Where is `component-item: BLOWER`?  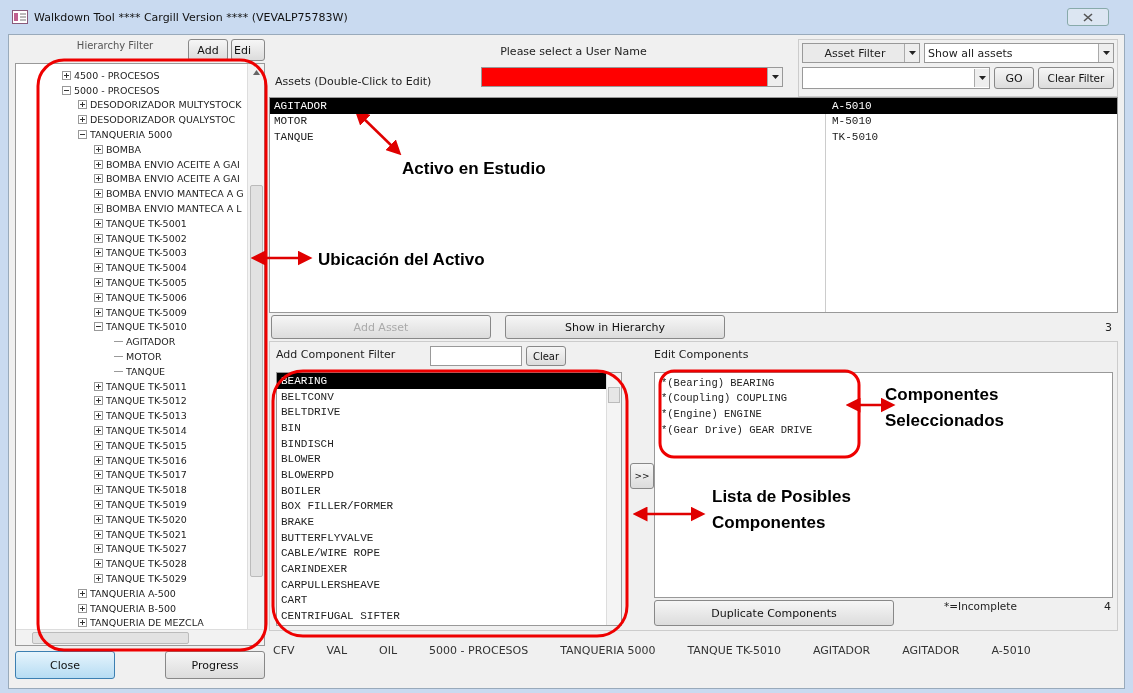 component-item: BLOWER is located at coordinates (441, 459).